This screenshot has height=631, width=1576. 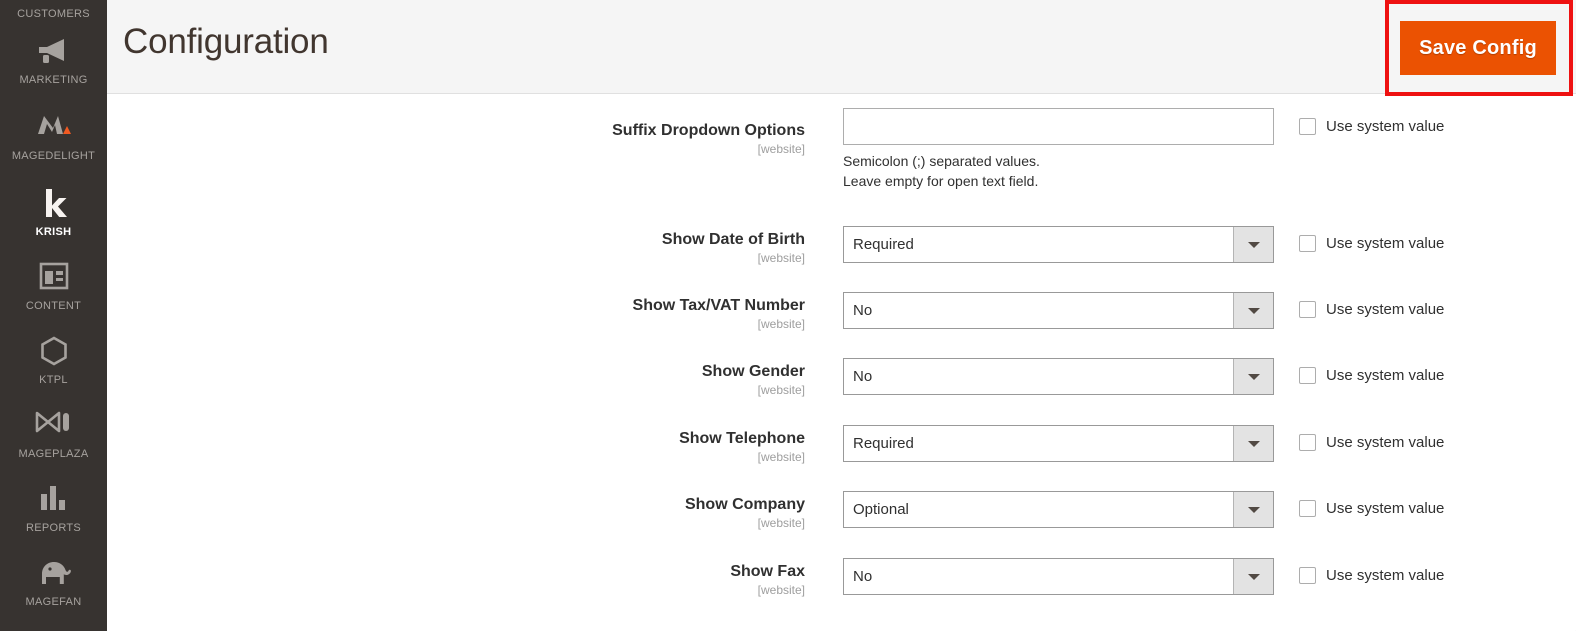 I want to click on field-label-group: Show Gender [website], so click(x=465, y=380).